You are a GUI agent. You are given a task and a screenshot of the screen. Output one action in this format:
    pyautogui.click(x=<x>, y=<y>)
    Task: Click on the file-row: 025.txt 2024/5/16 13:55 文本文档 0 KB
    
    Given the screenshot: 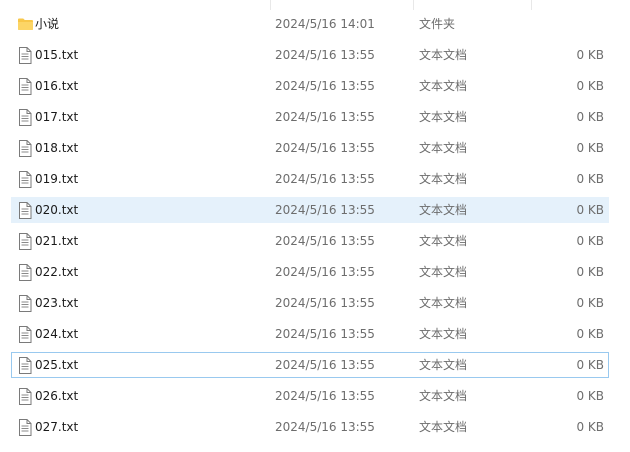 What is the action you would take?
    pyautogui.click(x=310, y=365)
    